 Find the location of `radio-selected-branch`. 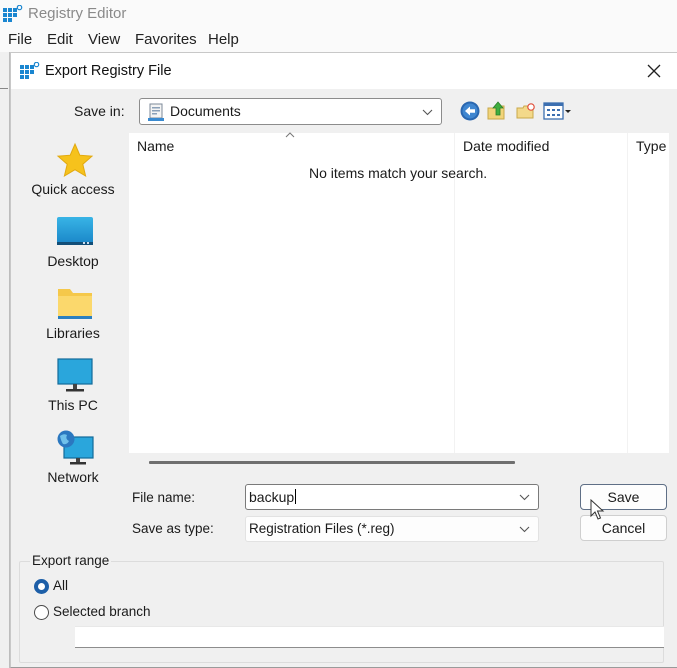

radio-selected-branch is located at coordinates (41, 612).